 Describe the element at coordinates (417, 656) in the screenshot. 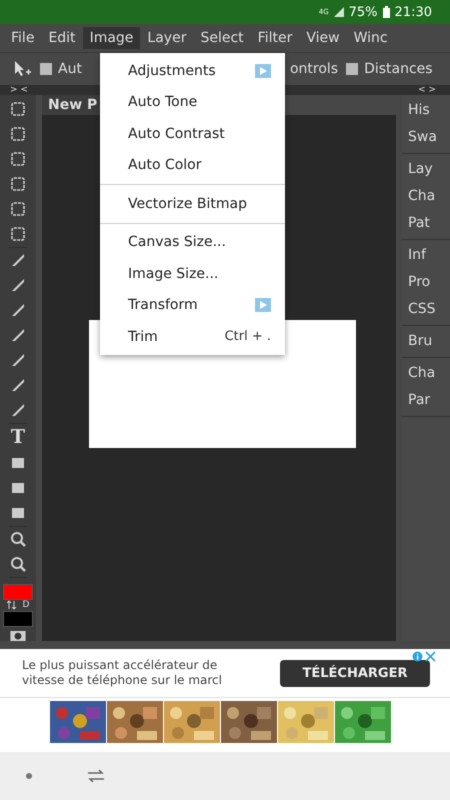

I see `info-icon` at that location.